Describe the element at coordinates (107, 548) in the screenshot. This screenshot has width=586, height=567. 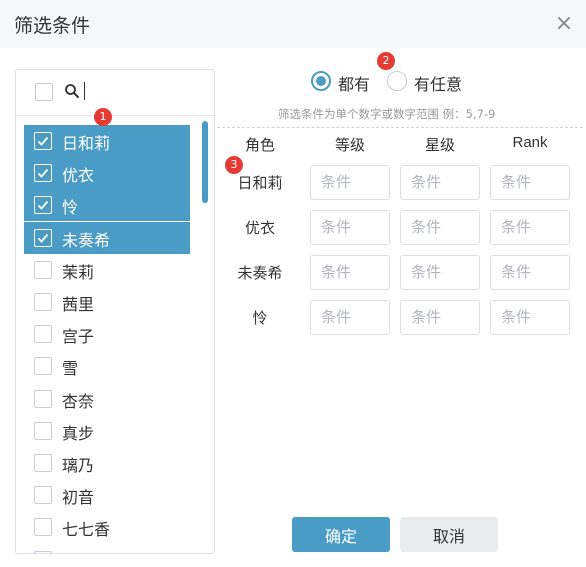
I see `list-item: 美里` at that location.